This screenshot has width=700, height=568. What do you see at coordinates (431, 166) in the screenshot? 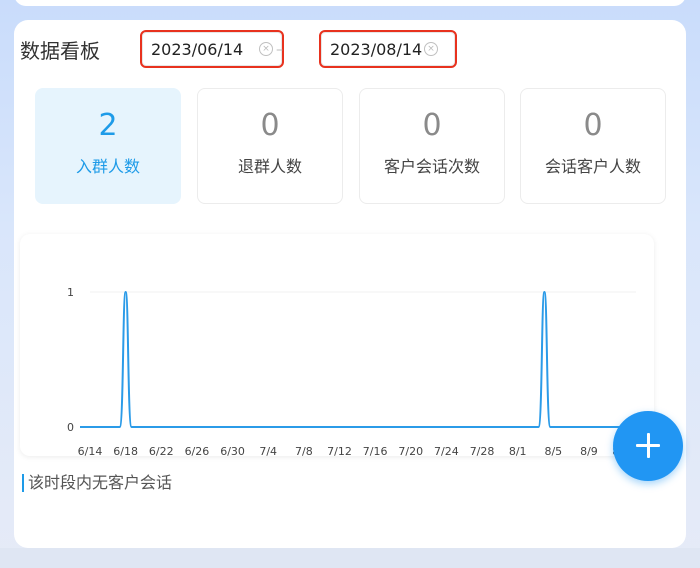
I see `stat-label: 客户会话次数` at bounding box center [431, 166].